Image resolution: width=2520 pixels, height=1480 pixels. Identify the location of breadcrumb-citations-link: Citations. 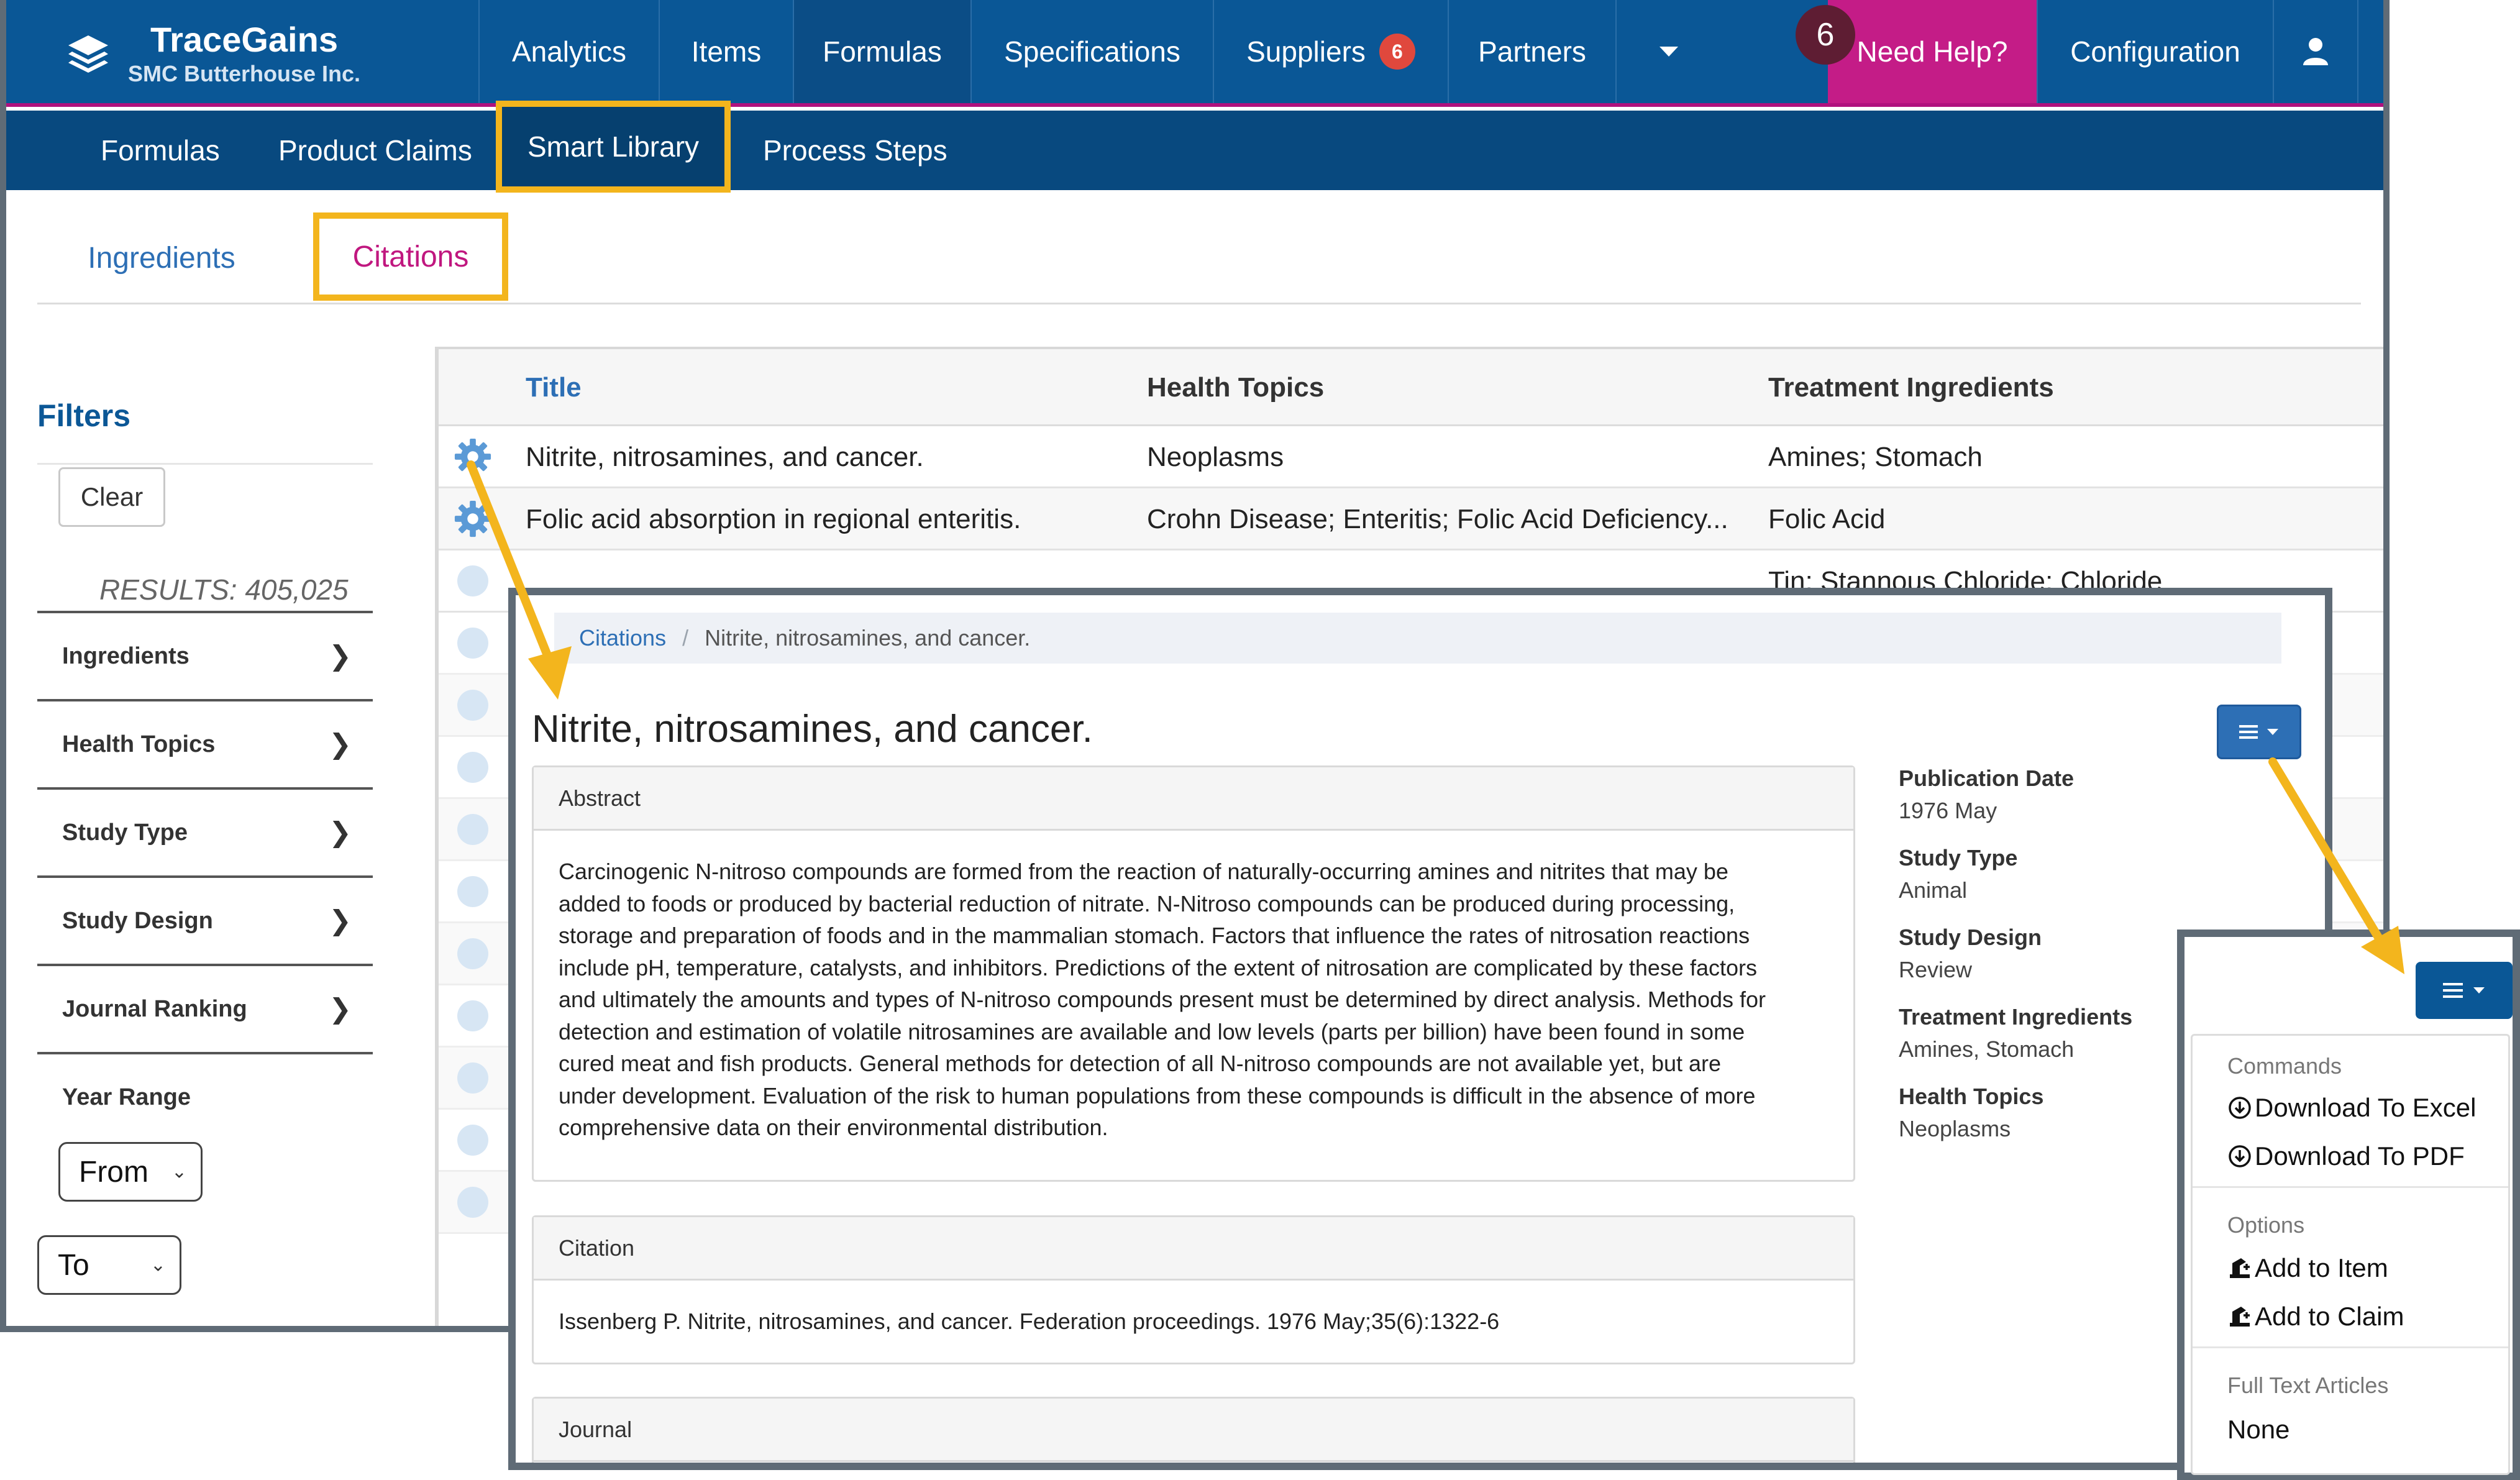
(622, 638).